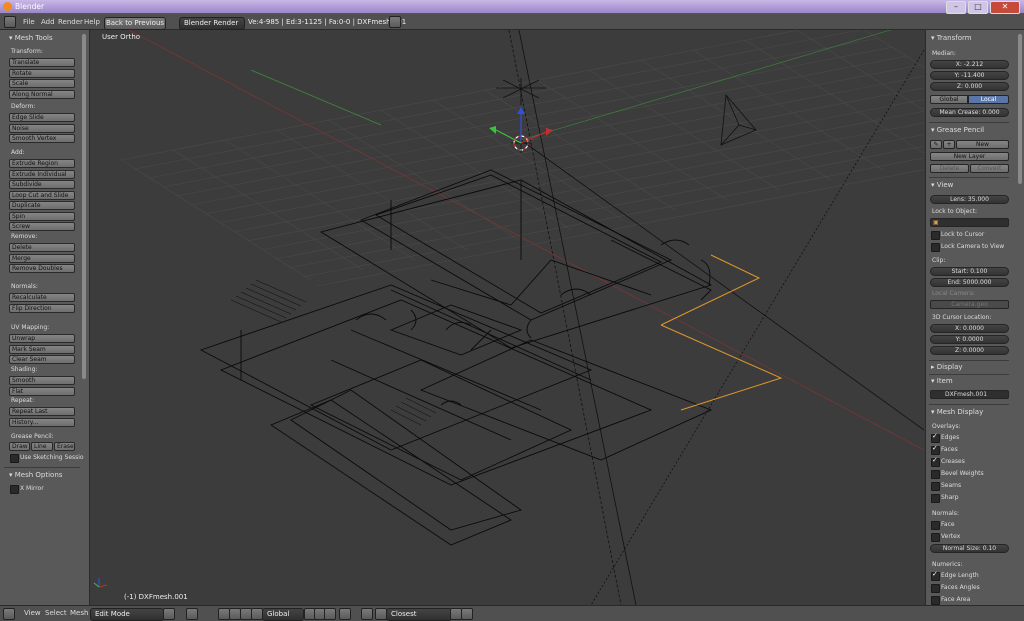 This screenshot has height=621, width=1024. What do you see at coordinates (42, 226) in the screenshot?
I see `tool-button-screw: Screw` at bounding box center [42, 226].